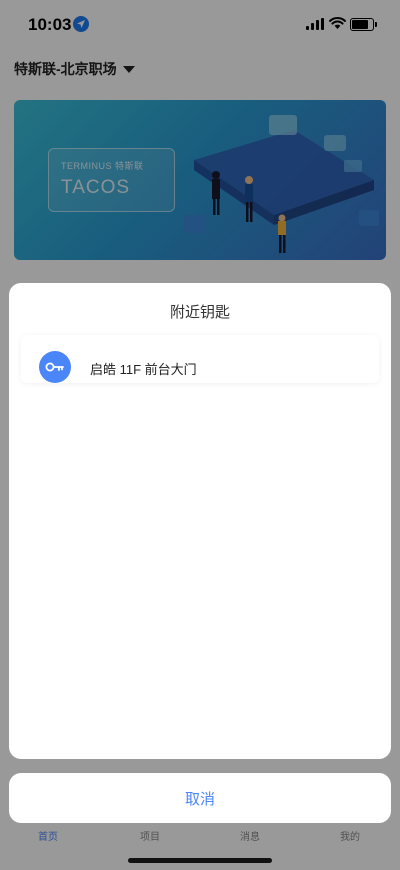 Image resolution: width=400 pixels, height=870 pixels. I want to click on key-list-item: 启皓 11F 前台大门, so click(200, 359).